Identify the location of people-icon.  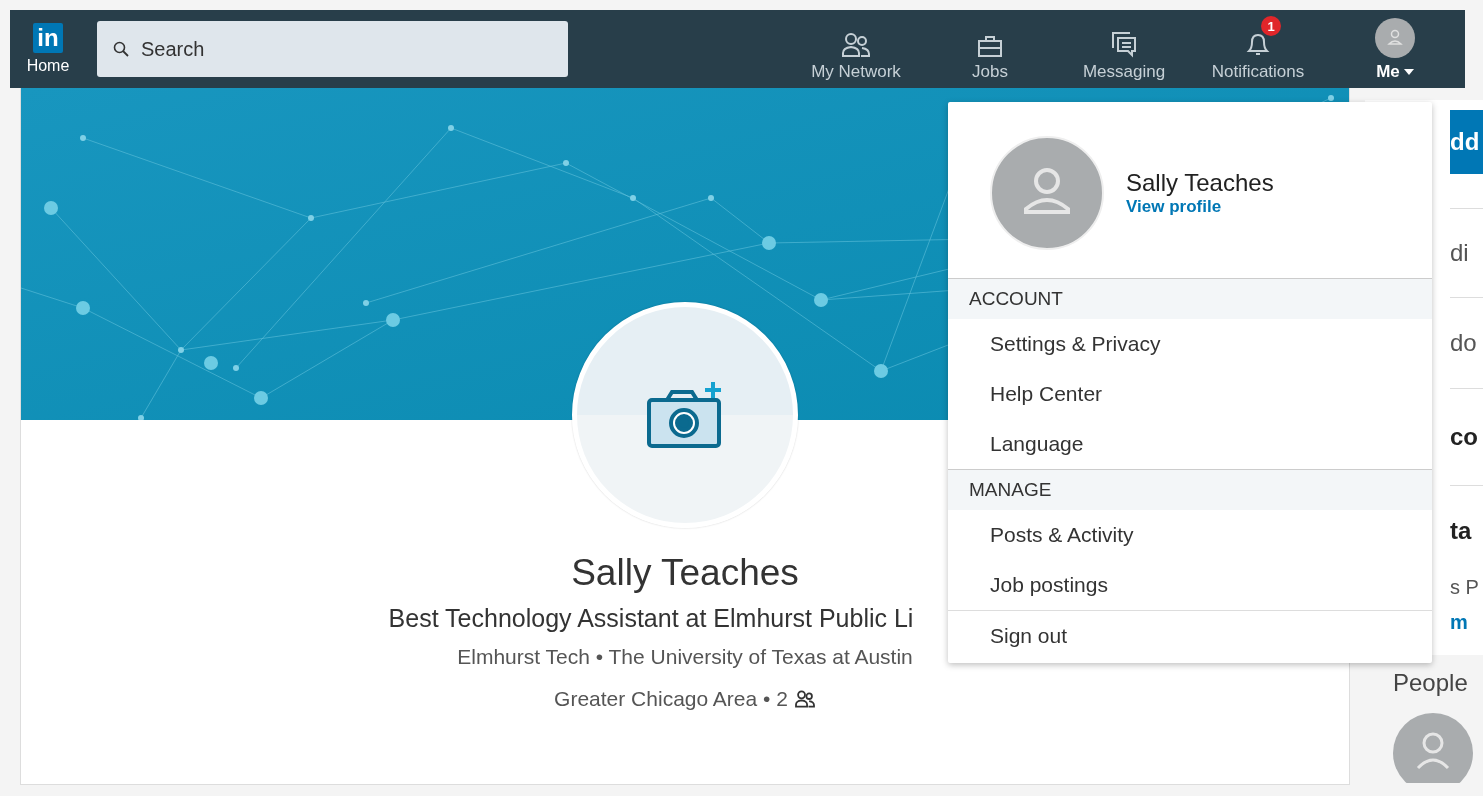
(856, 45).